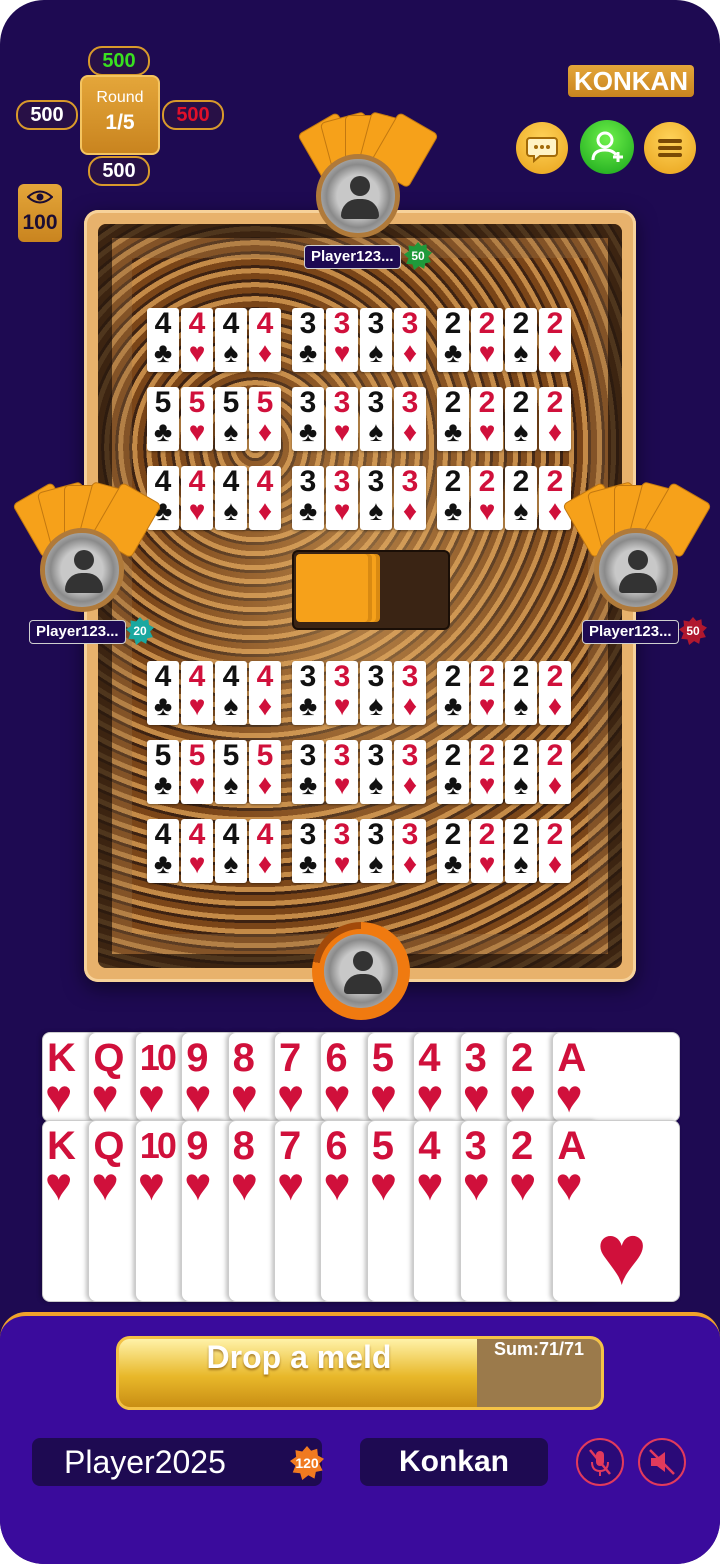  Describe the element at coordinates (607, 147) in the screenshot. I see `add-friend-button` at that location.